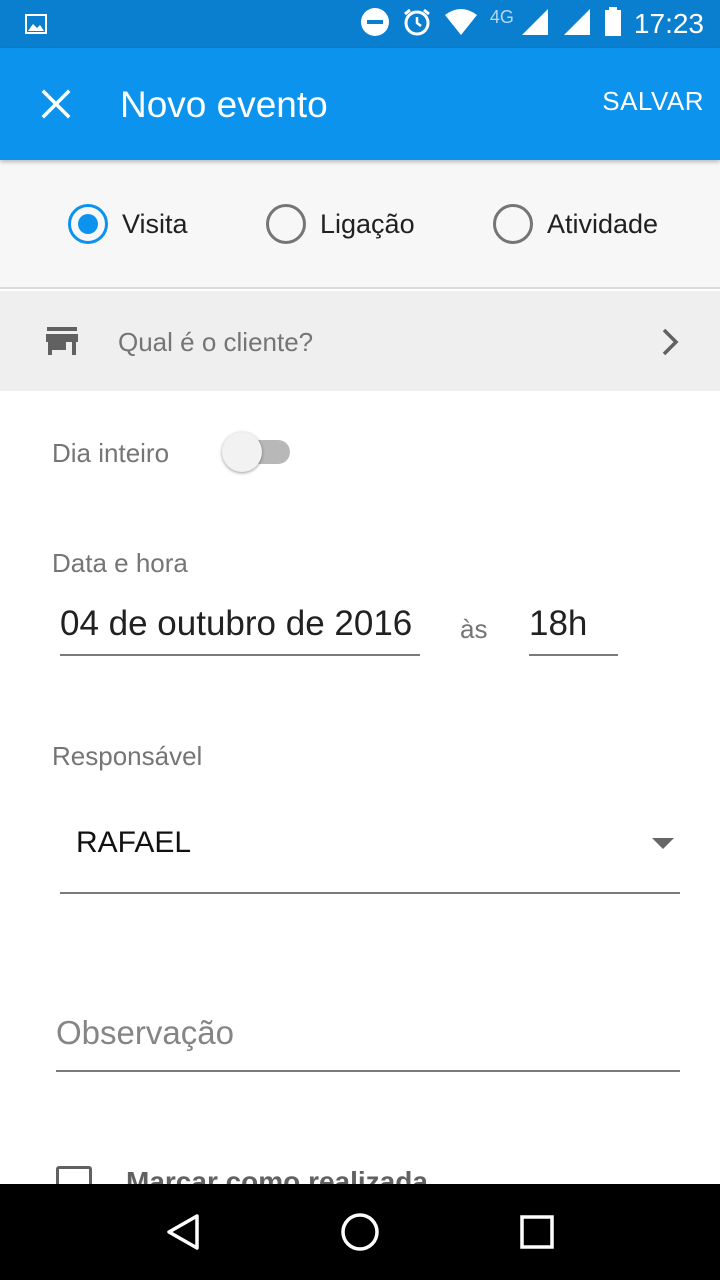  I want to click on radio-visita: Visita, so click(128, 224).